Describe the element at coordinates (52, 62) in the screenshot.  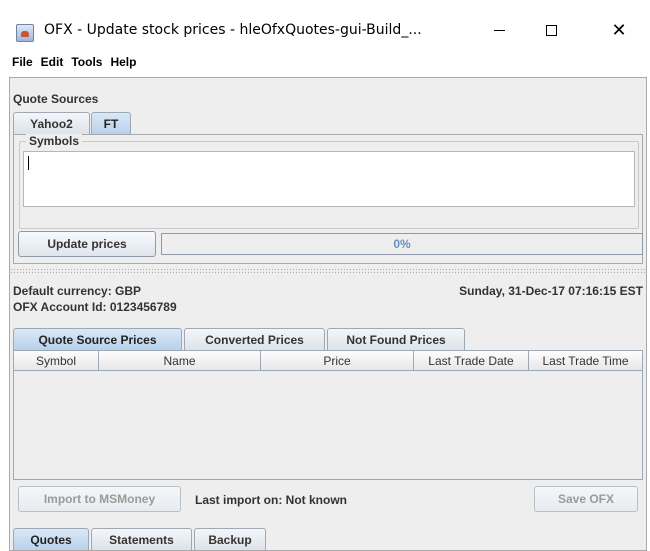
I see `menu-edit: Edit` at that location.